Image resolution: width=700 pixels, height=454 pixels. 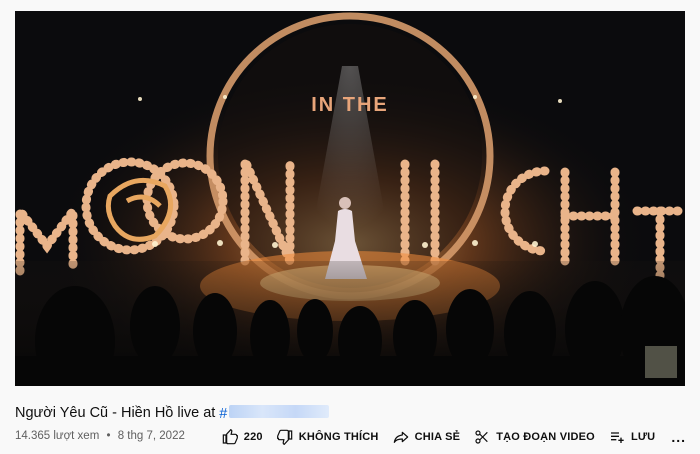 What do you see at coordinates (102, 436) in the screenshot?
I see `video-meta: 14.365 lượt xem • 8 thg 7, 2022` at bounding box center [102, 436].